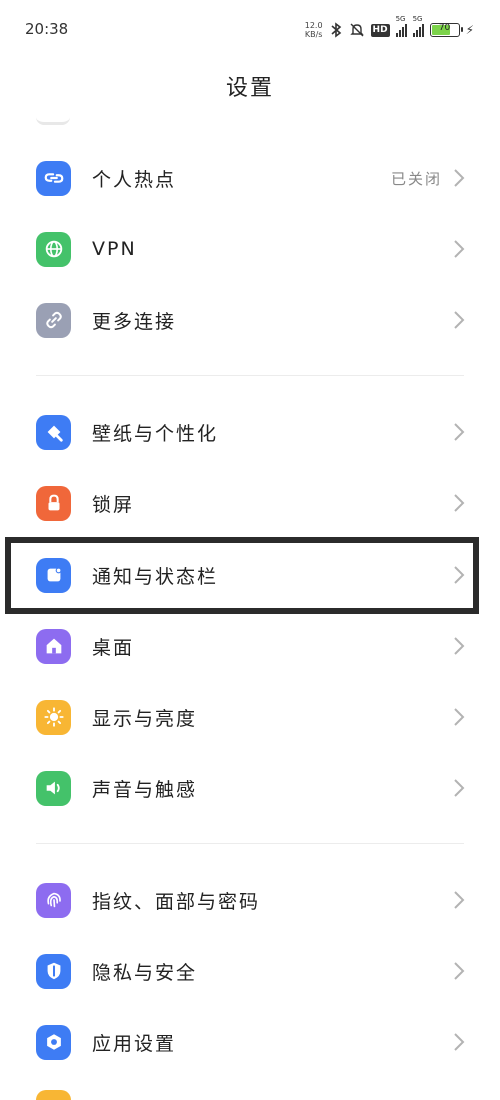 The width and height of the screenshot is (500, 1100). What do you see at coordinates (250, 432) in the screenshot?
I see `settings-item-wallpaper: 壁纸与个性化` at bounding box center [250, 432].